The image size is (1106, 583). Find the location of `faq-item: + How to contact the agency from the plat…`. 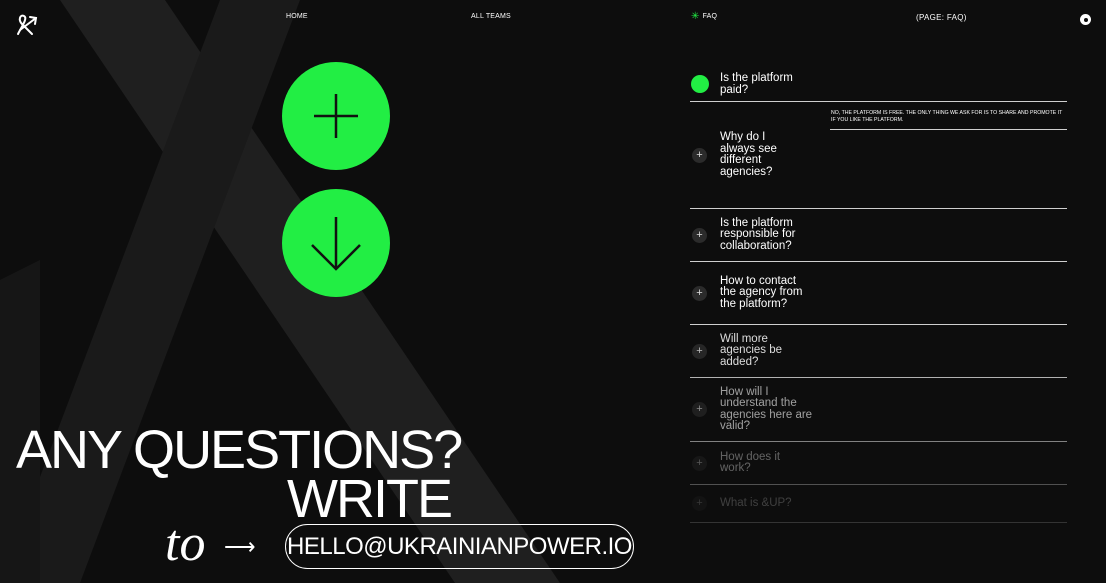

faq-item: + How to contact the agency from the plat… is located at coordinates (878, 293).